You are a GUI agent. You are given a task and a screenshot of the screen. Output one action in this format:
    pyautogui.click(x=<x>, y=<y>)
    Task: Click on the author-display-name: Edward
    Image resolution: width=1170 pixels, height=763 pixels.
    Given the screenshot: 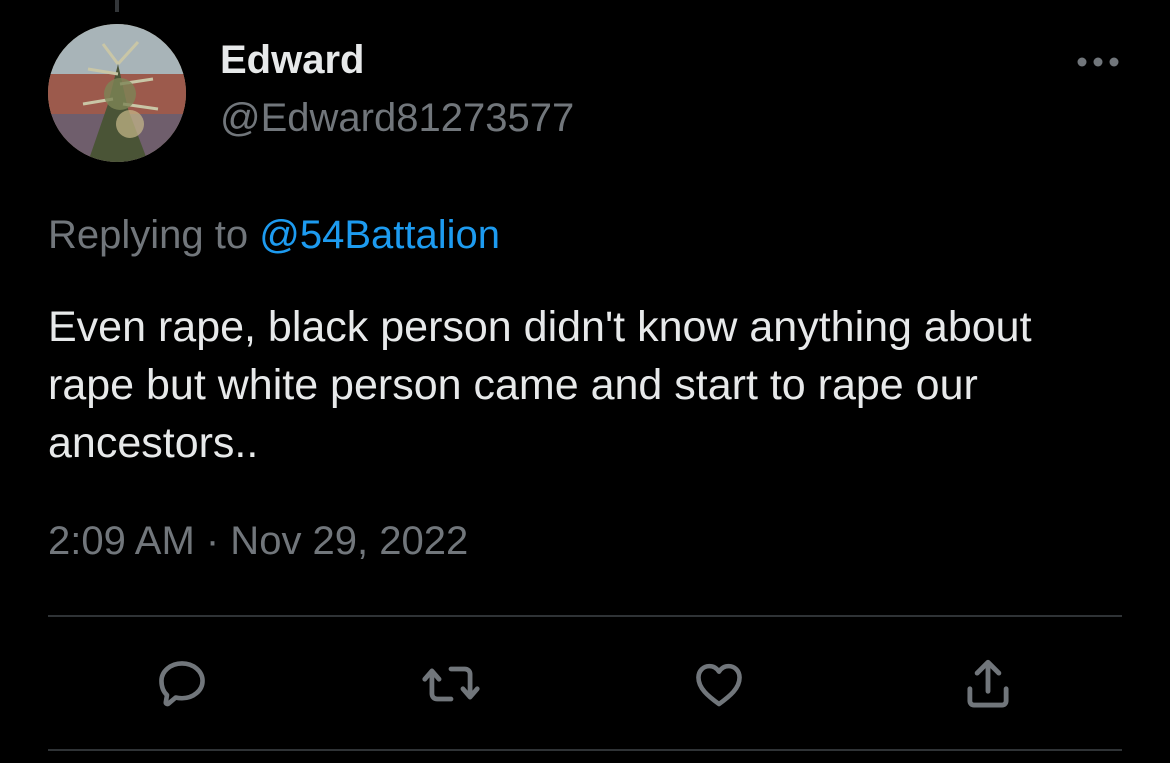 What is the action you would take?
    pyautogui.click(x=292, y=60)
    